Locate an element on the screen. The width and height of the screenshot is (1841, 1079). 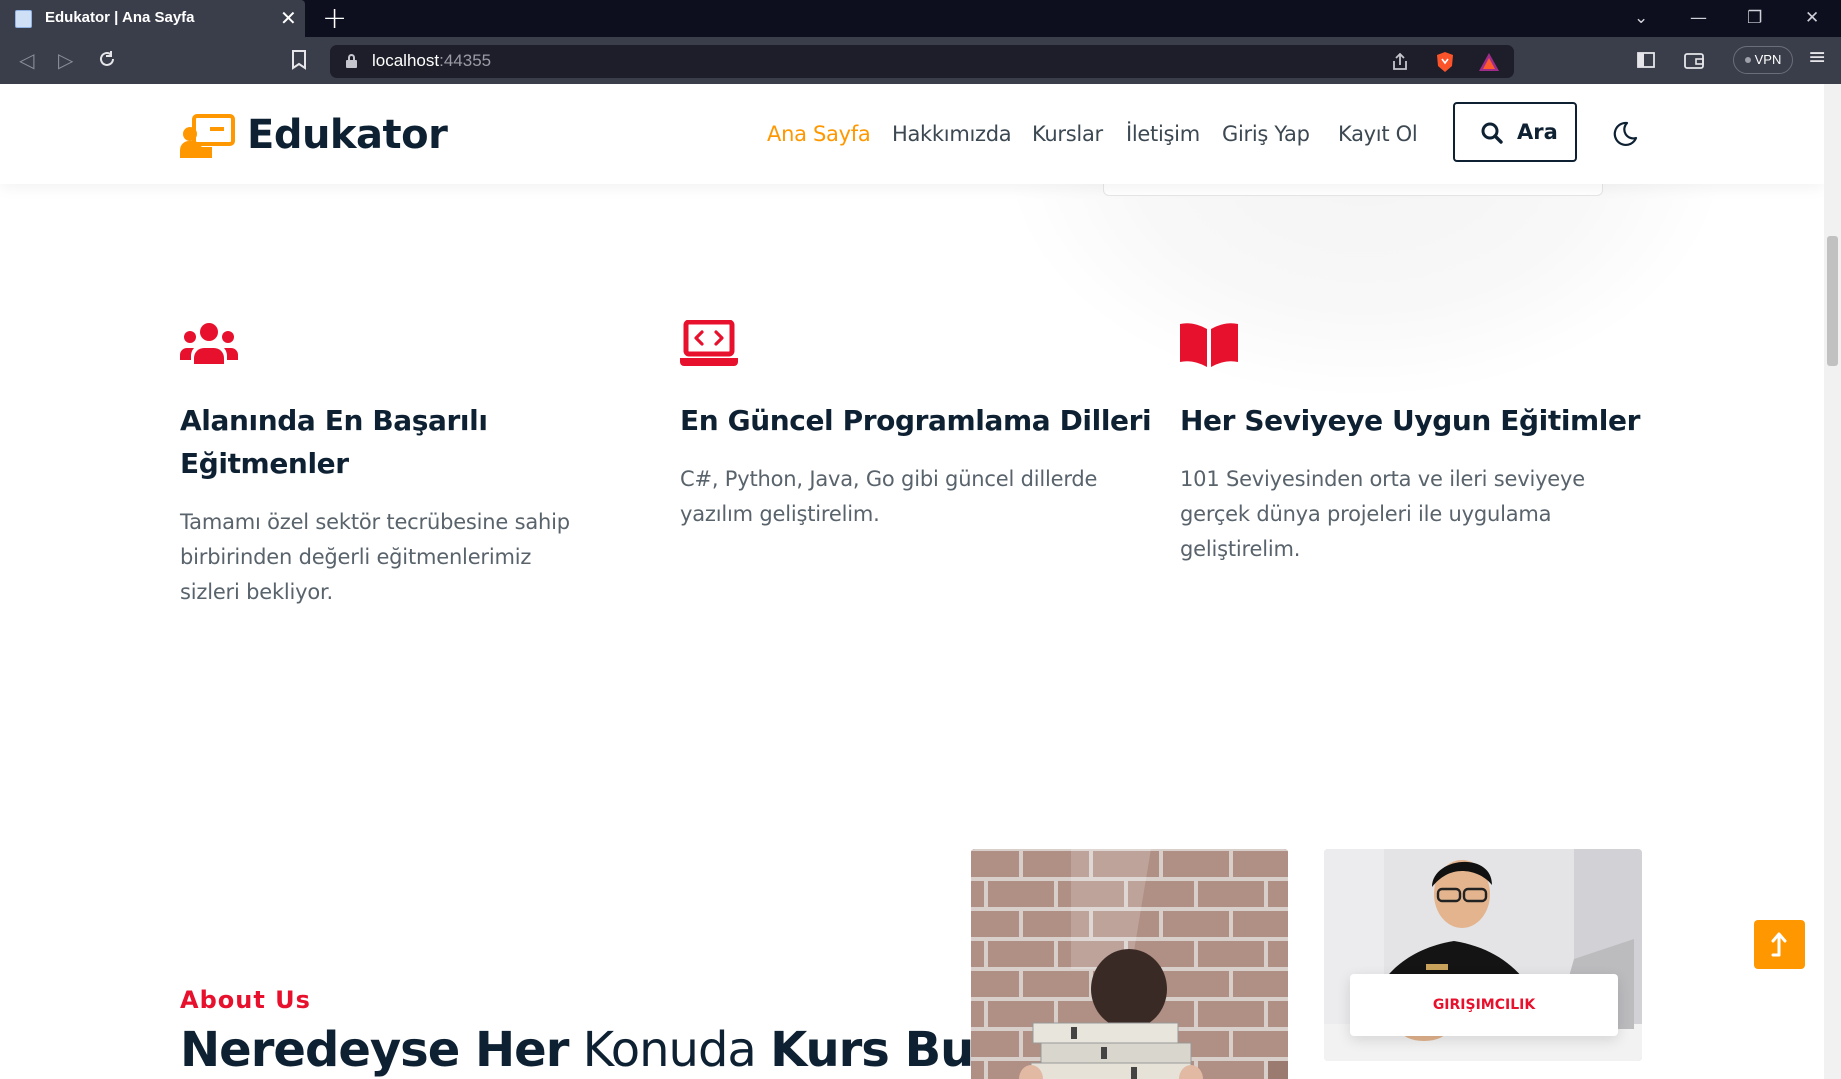
scroll-to-top-button is located at coordinates (1779, 944).